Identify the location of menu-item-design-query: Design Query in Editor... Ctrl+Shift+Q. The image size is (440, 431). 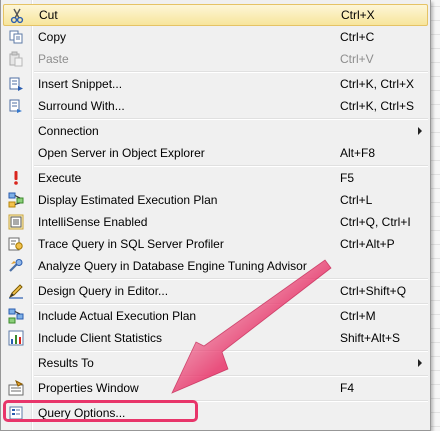
(215, 291).